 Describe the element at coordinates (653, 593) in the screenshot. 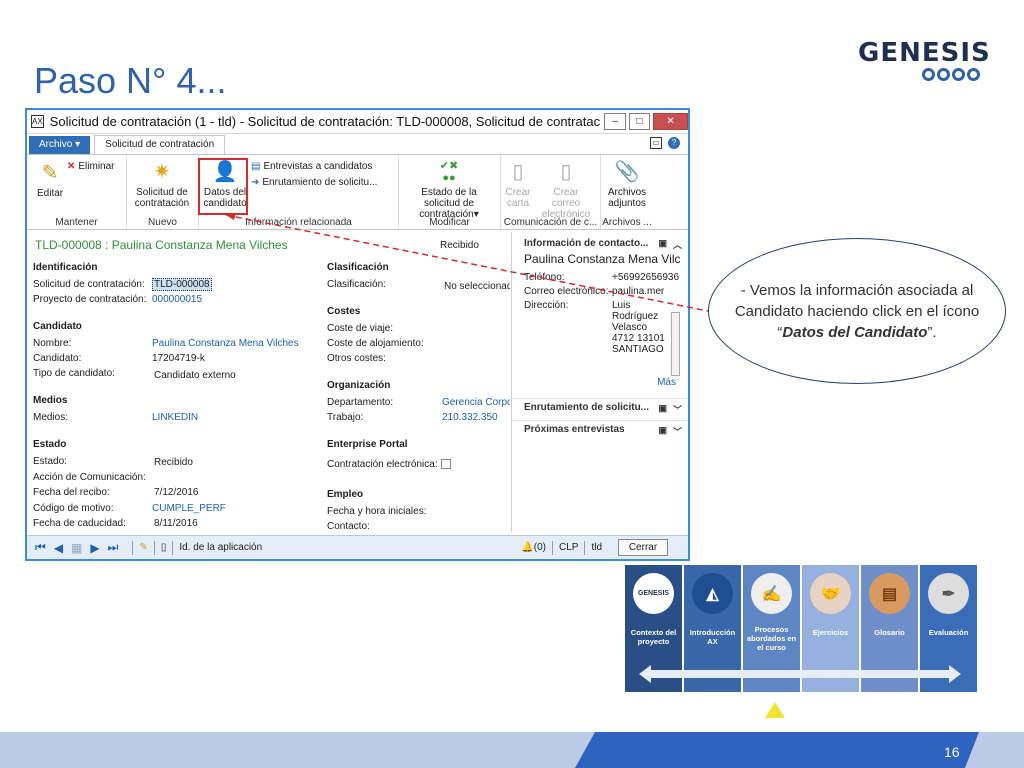

I see `genesis-thumb-icon: GENESIS` at that location.